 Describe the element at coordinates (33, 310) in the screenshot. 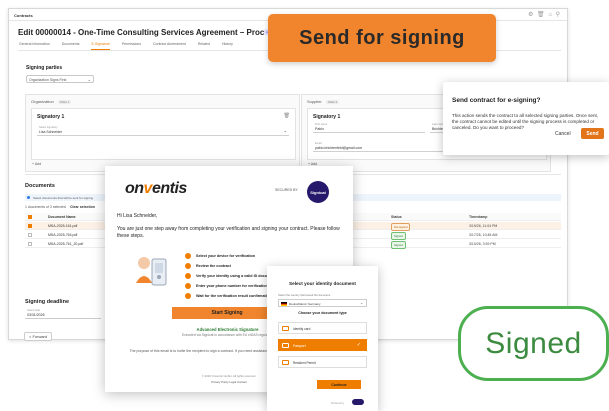

I see `field-label: Select date` at that location.